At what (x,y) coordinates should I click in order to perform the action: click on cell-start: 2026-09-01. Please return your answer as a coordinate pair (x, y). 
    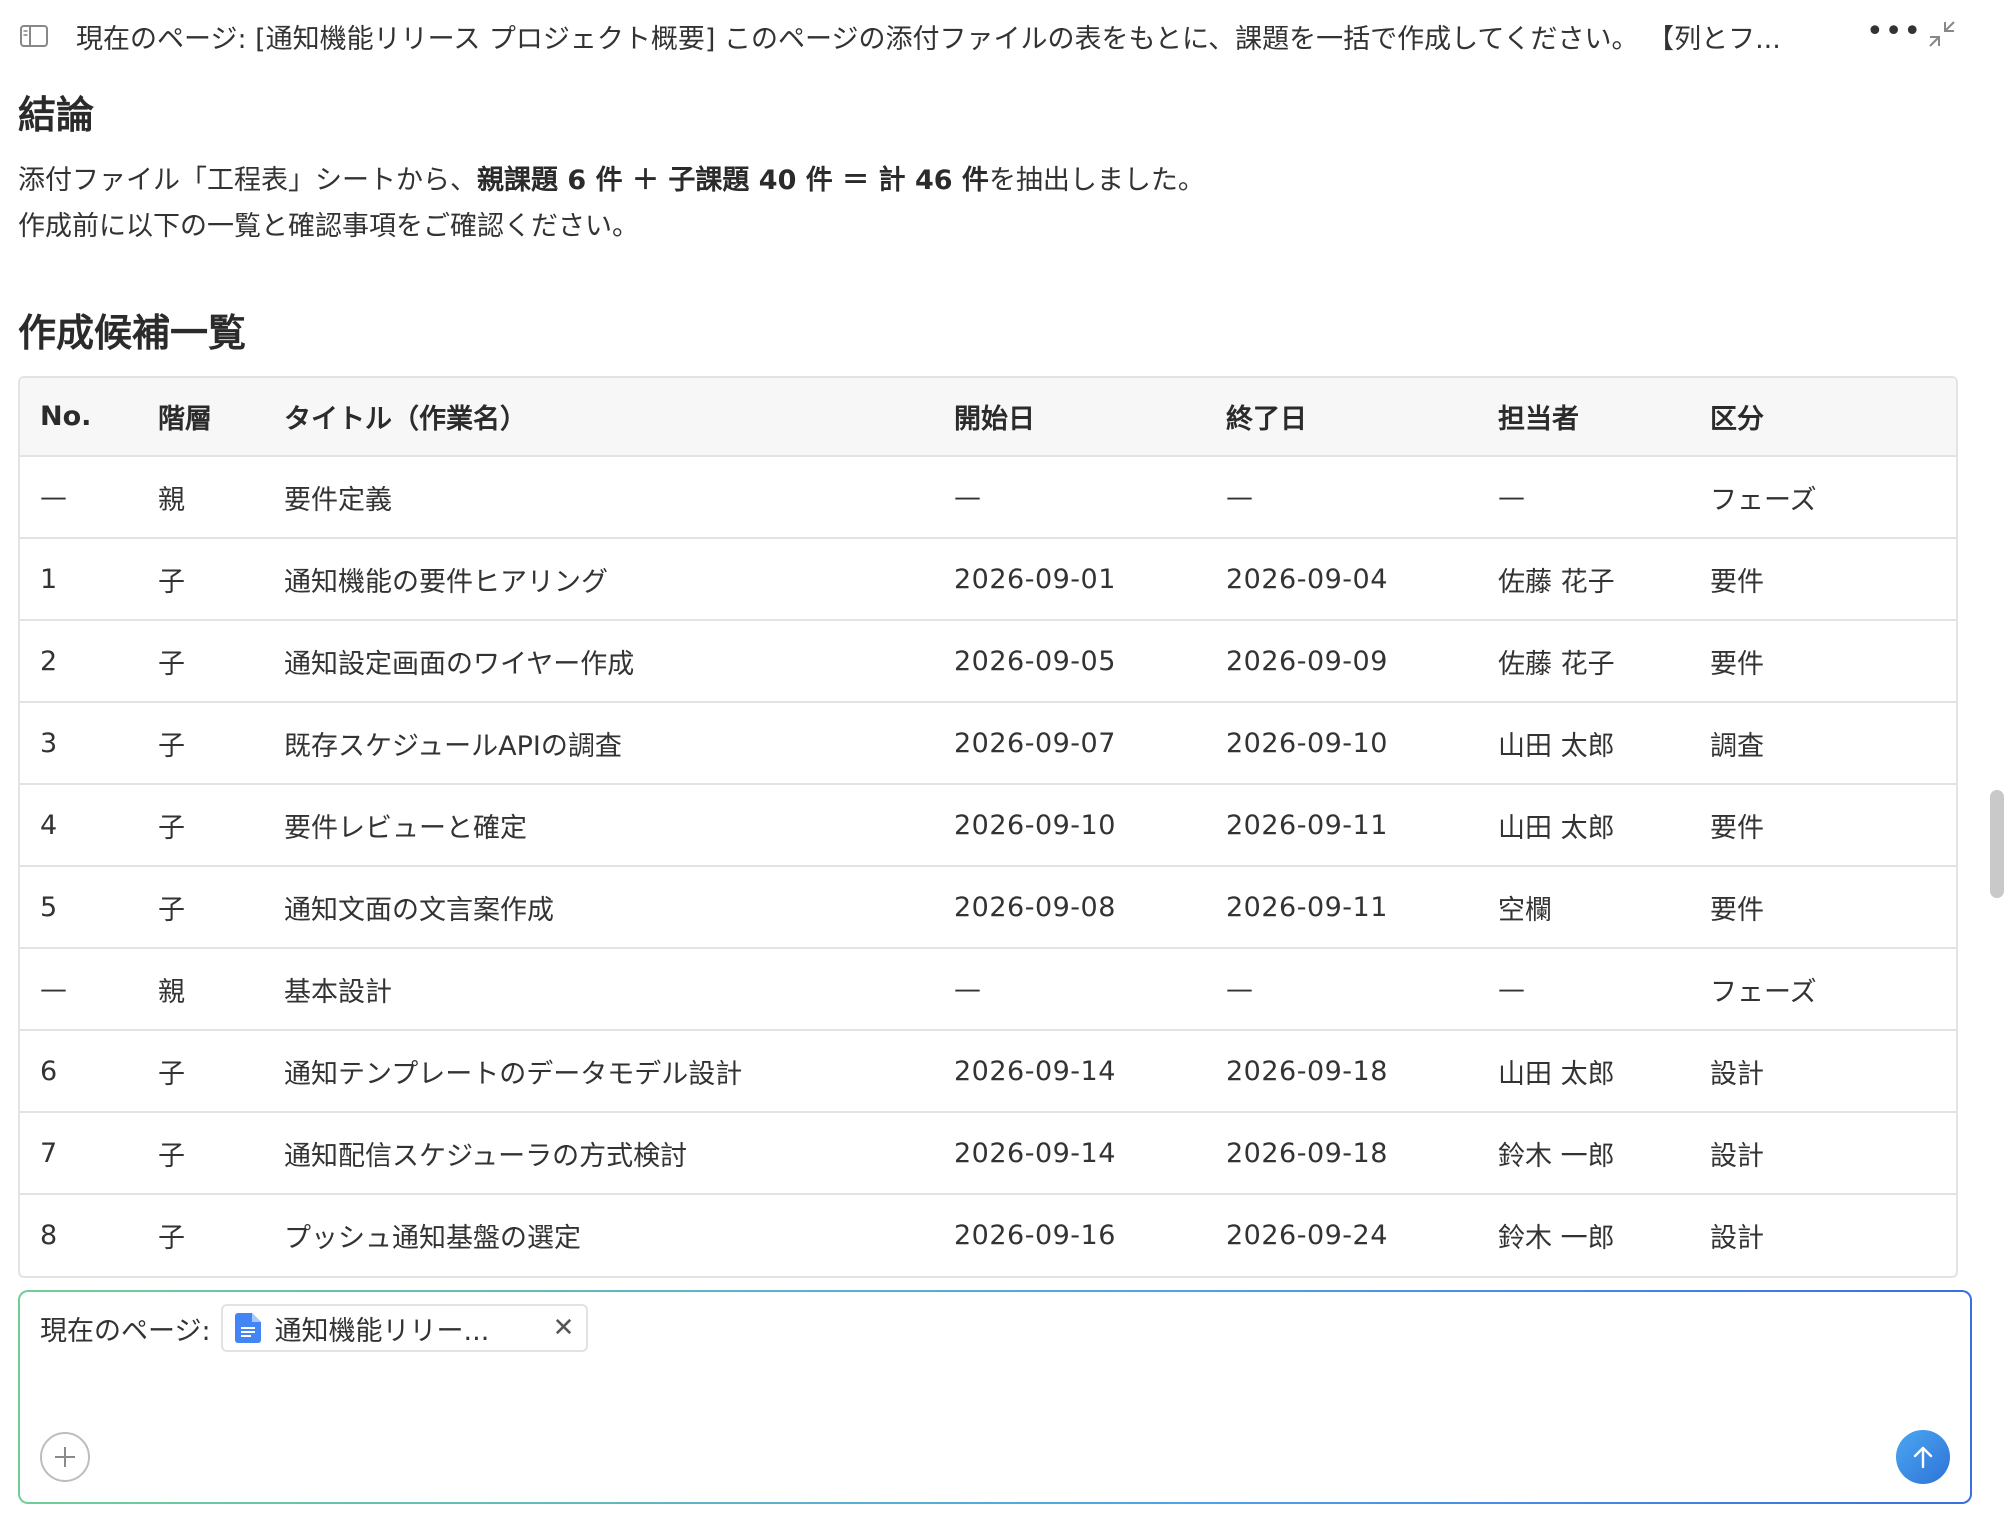
    Looking at the image, I should click on (1035, 579).